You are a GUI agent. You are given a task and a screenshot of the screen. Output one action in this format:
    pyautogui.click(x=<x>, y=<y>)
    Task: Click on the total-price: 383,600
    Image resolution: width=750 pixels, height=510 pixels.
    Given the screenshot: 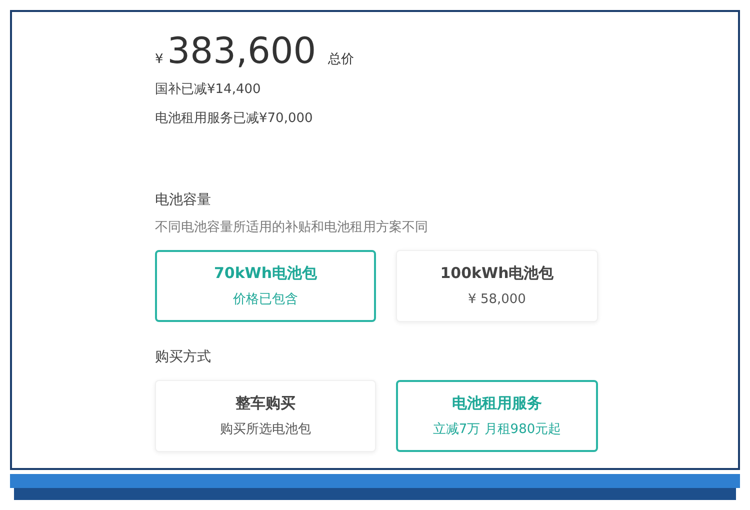 What is the action you would take?
    pyautogui.click(x=241, y=52)
    